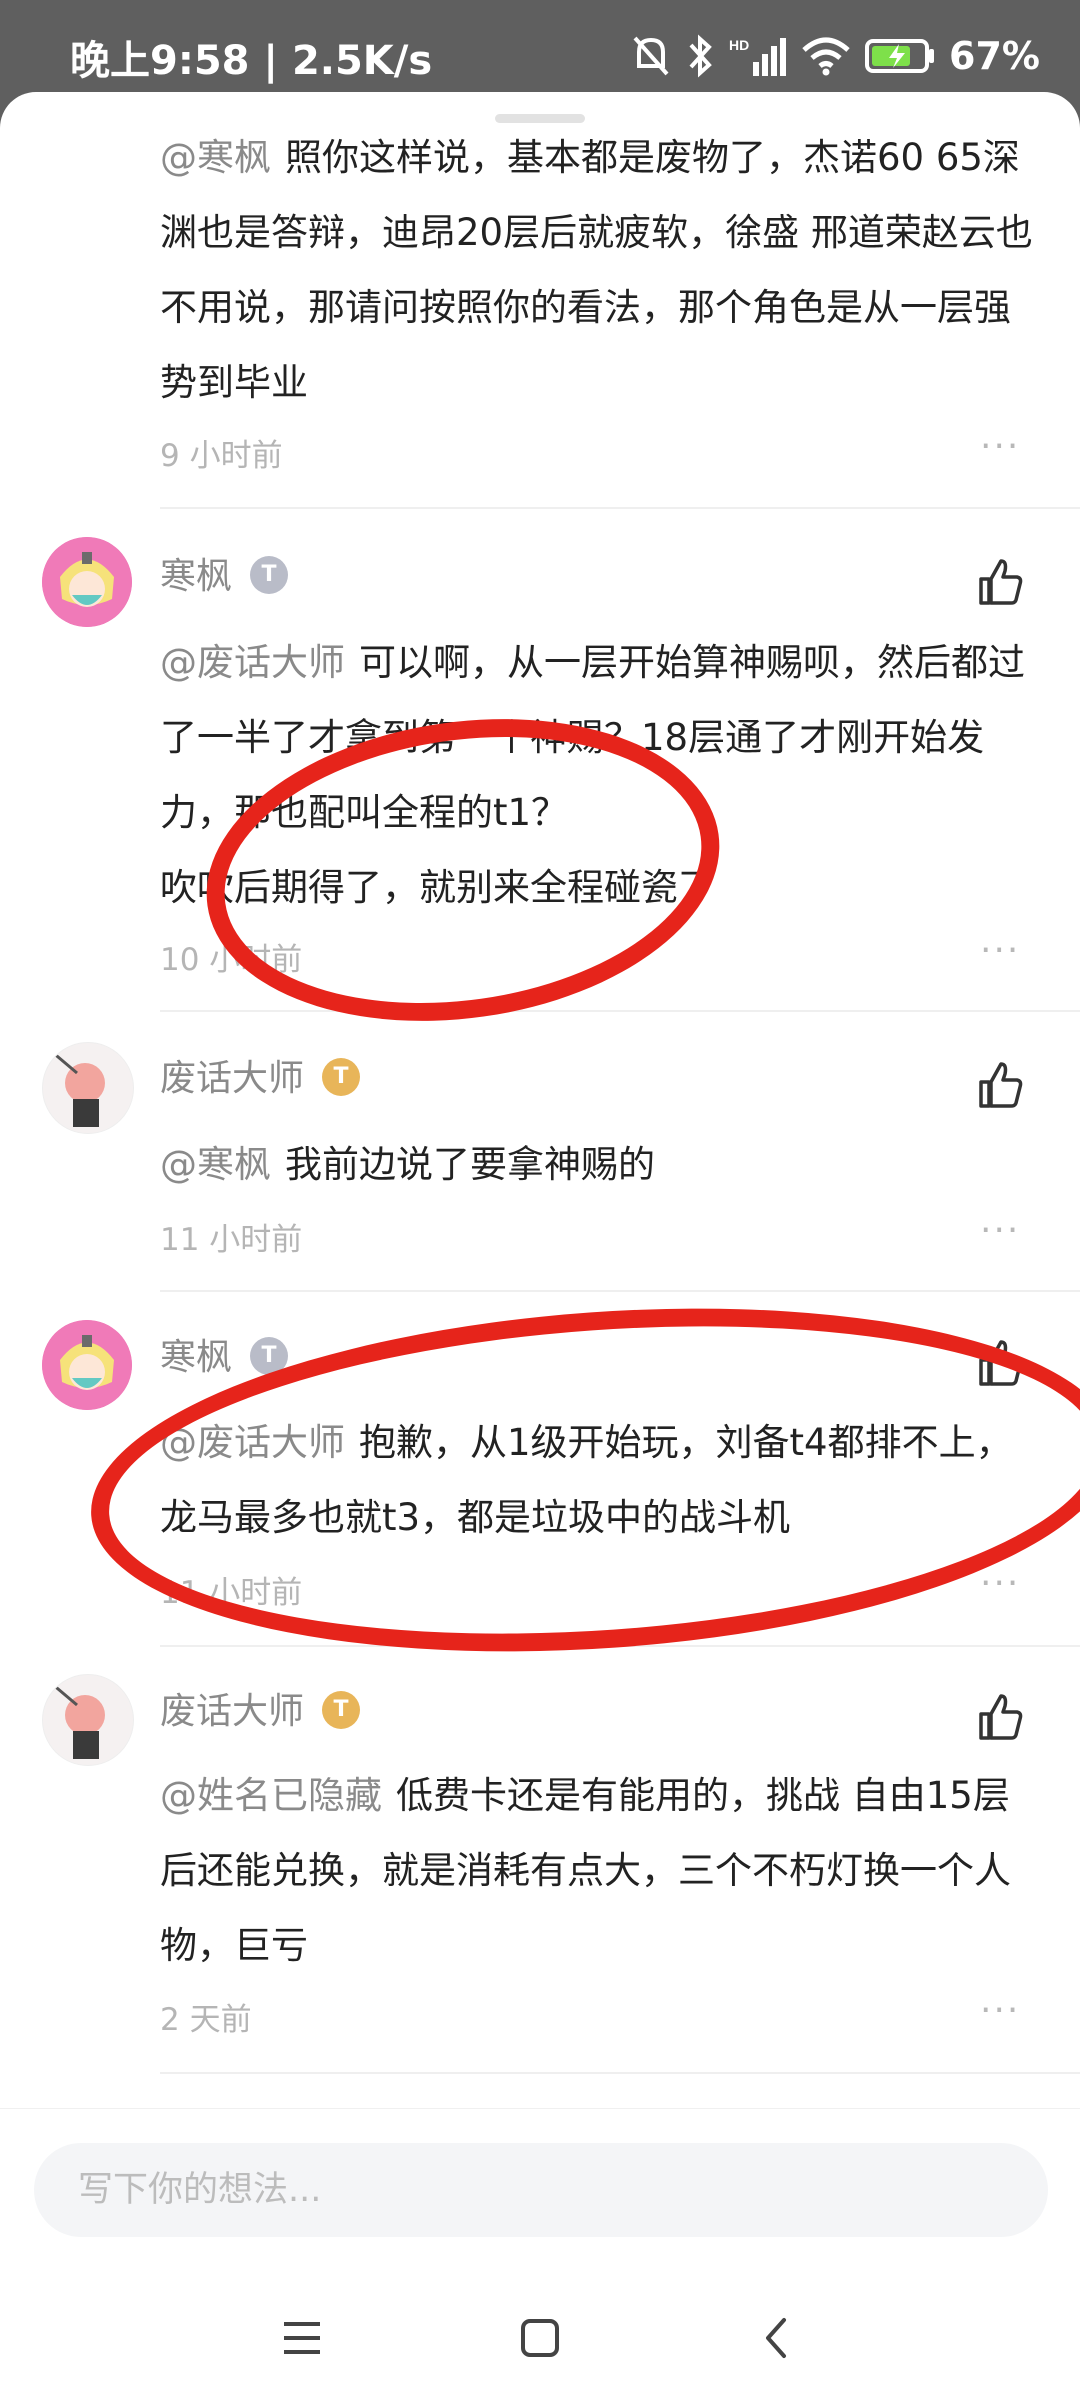  I want to click on comment-text-line2: 吹吹后期得了，就别来全程碰瓷了, so click(437, 887).